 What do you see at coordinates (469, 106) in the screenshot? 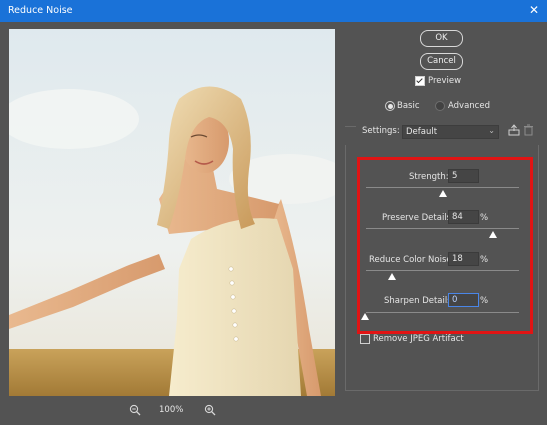
I see `advanced-label: Advanced` at bounding box center [469, 106].